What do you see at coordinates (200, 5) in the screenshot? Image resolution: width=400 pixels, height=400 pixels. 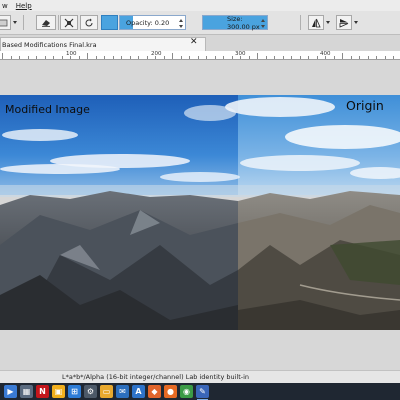 I see `menu-bar: w Help` at bounding box center [200, 5].